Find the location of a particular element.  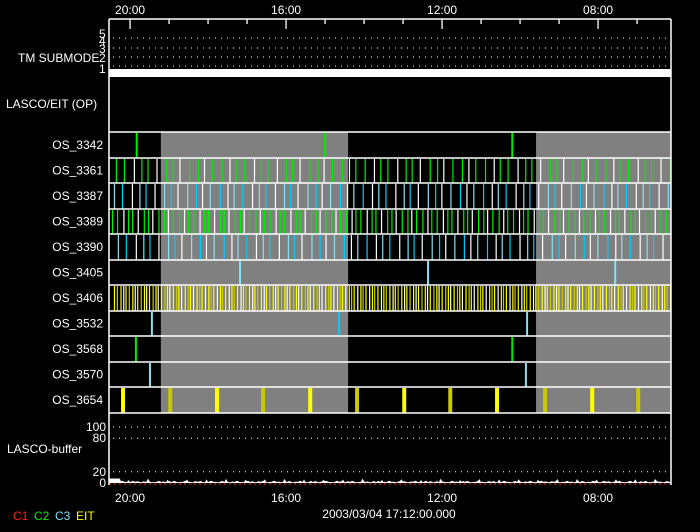

lasco-eit-op-label: LASCO/EIT (OP) is located at coordinates (51, 104).